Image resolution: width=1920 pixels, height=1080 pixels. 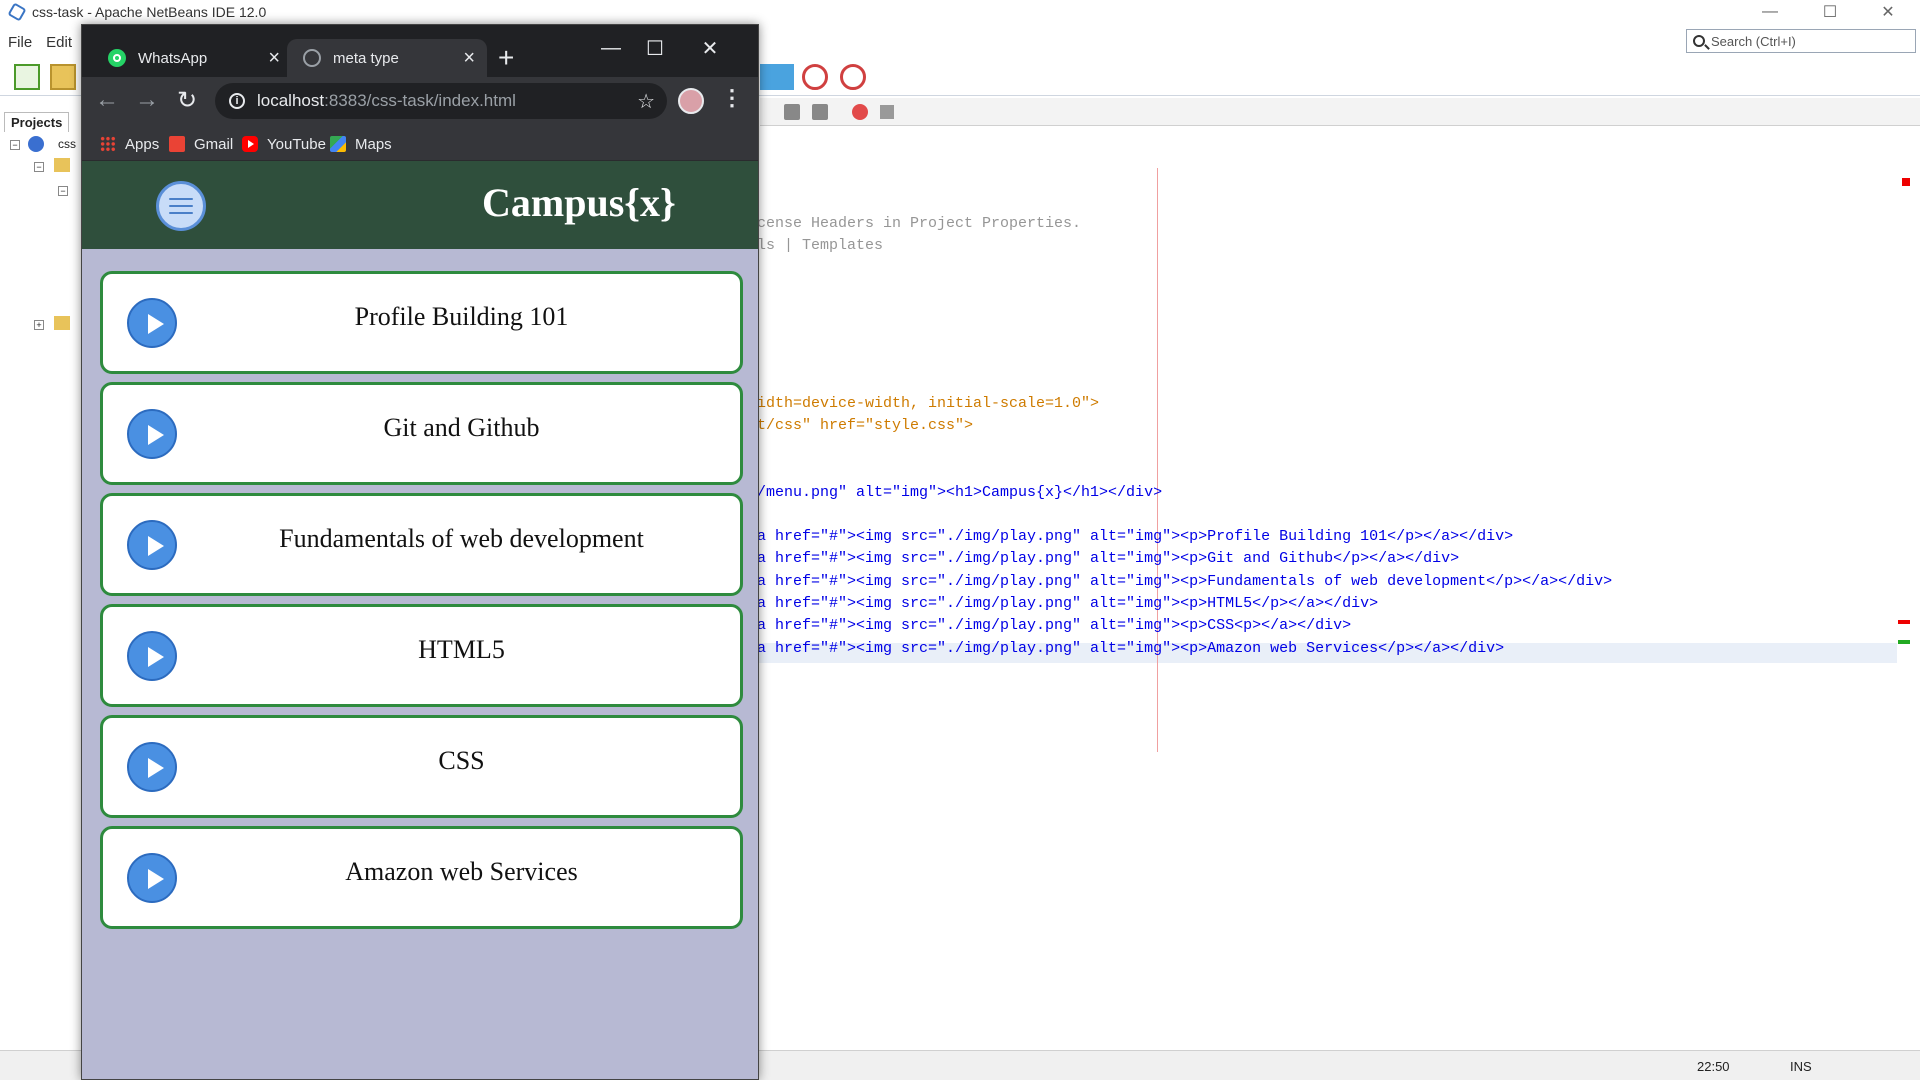 What do you see at coordinates (815, 77) in the screenshot?
I see `profile-icon` at bounding box center [815, 77].